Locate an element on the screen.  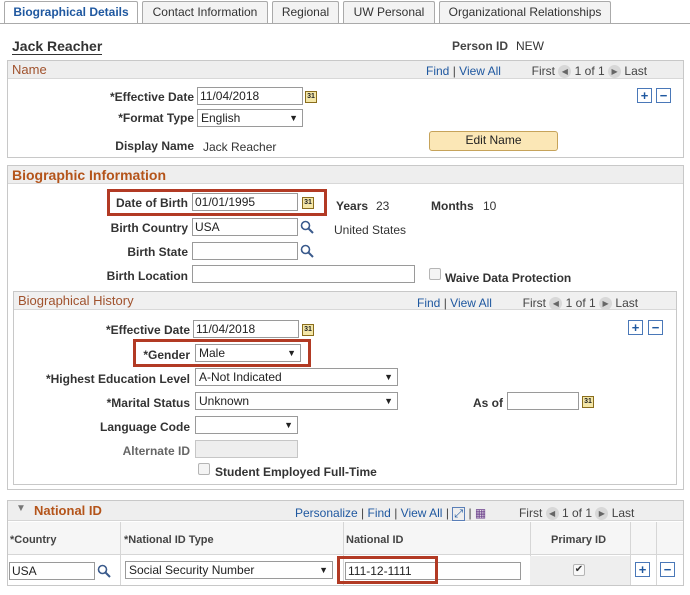
effective-date-label: *Effective Date is located at coordinates (151, 97).